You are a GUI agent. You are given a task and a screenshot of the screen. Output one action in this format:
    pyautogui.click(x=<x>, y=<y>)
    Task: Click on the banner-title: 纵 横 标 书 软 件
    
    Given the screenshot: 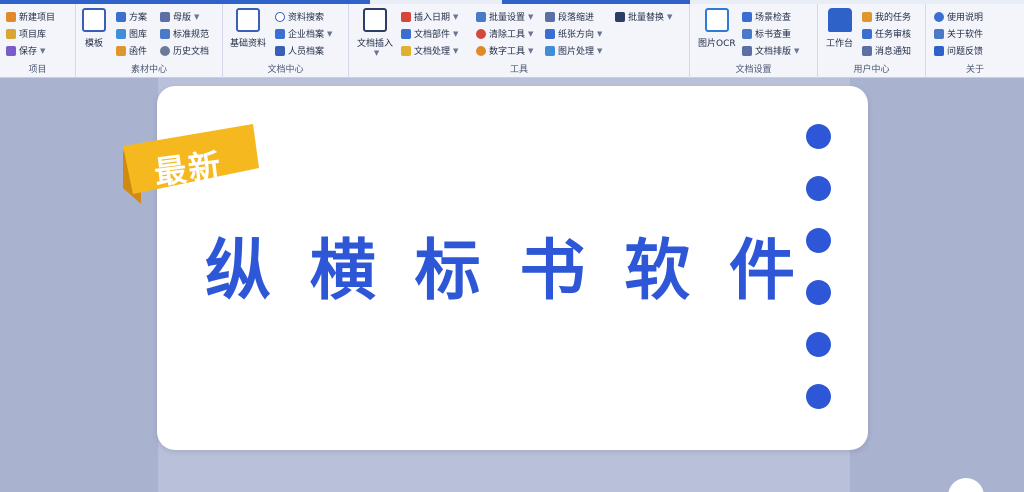 What is the action you would take?
    pyautogui.click(x=500, y=265)
    